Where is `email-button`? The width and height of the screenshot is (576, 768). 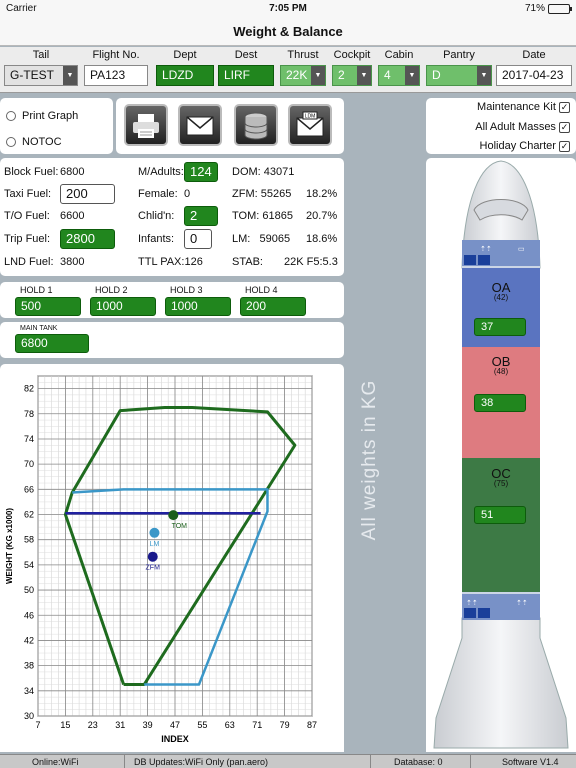 email-button is located at coordinates (200, 125).